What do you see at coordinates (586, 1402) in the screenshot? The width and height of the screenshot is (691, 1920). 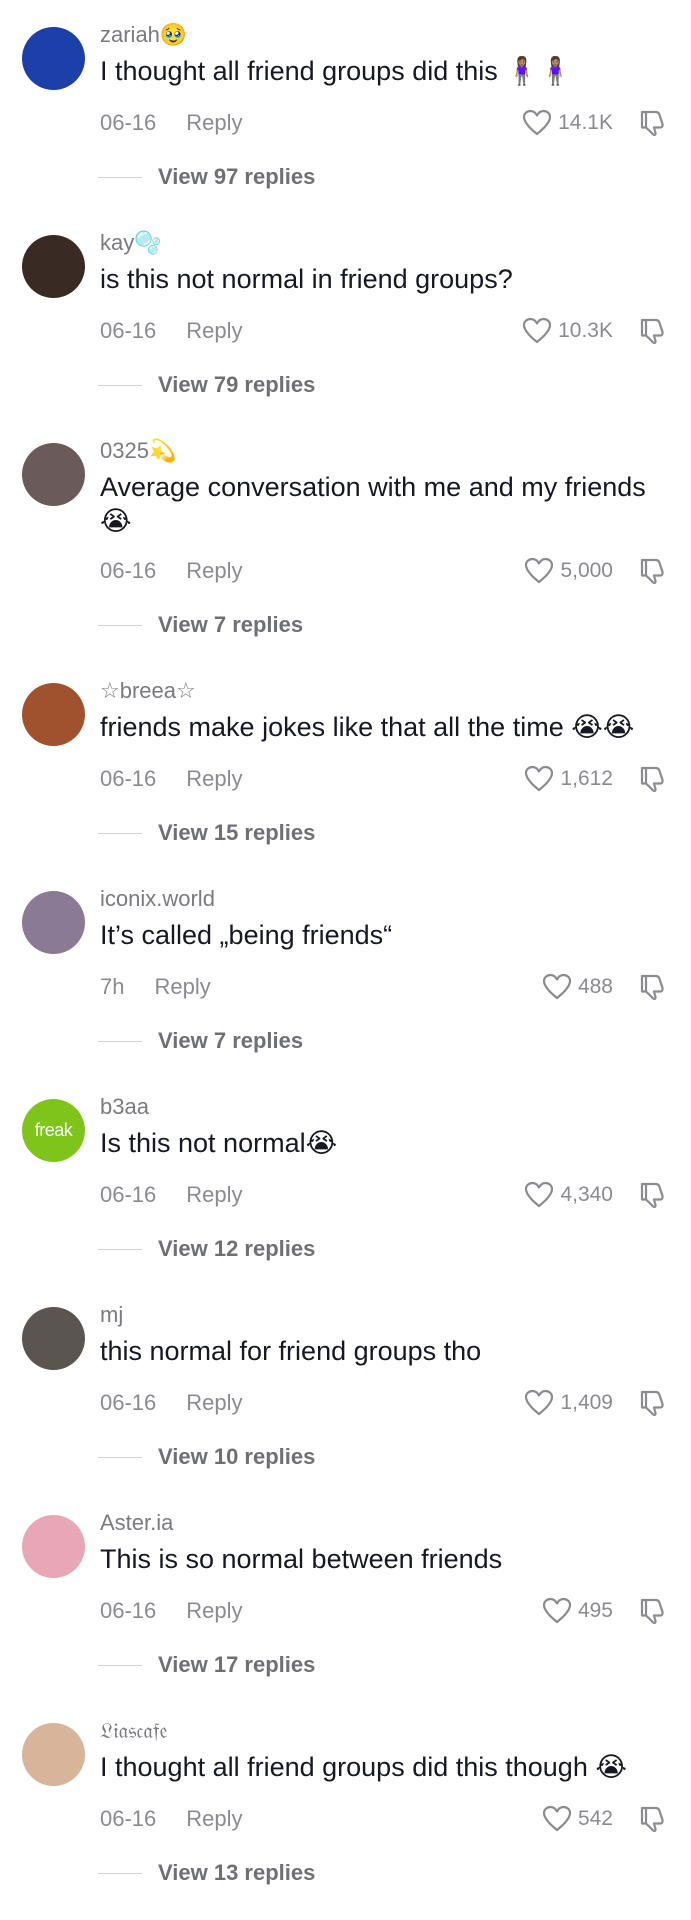 I see `like-count: 1,409` at bounding box center [586, 1402].